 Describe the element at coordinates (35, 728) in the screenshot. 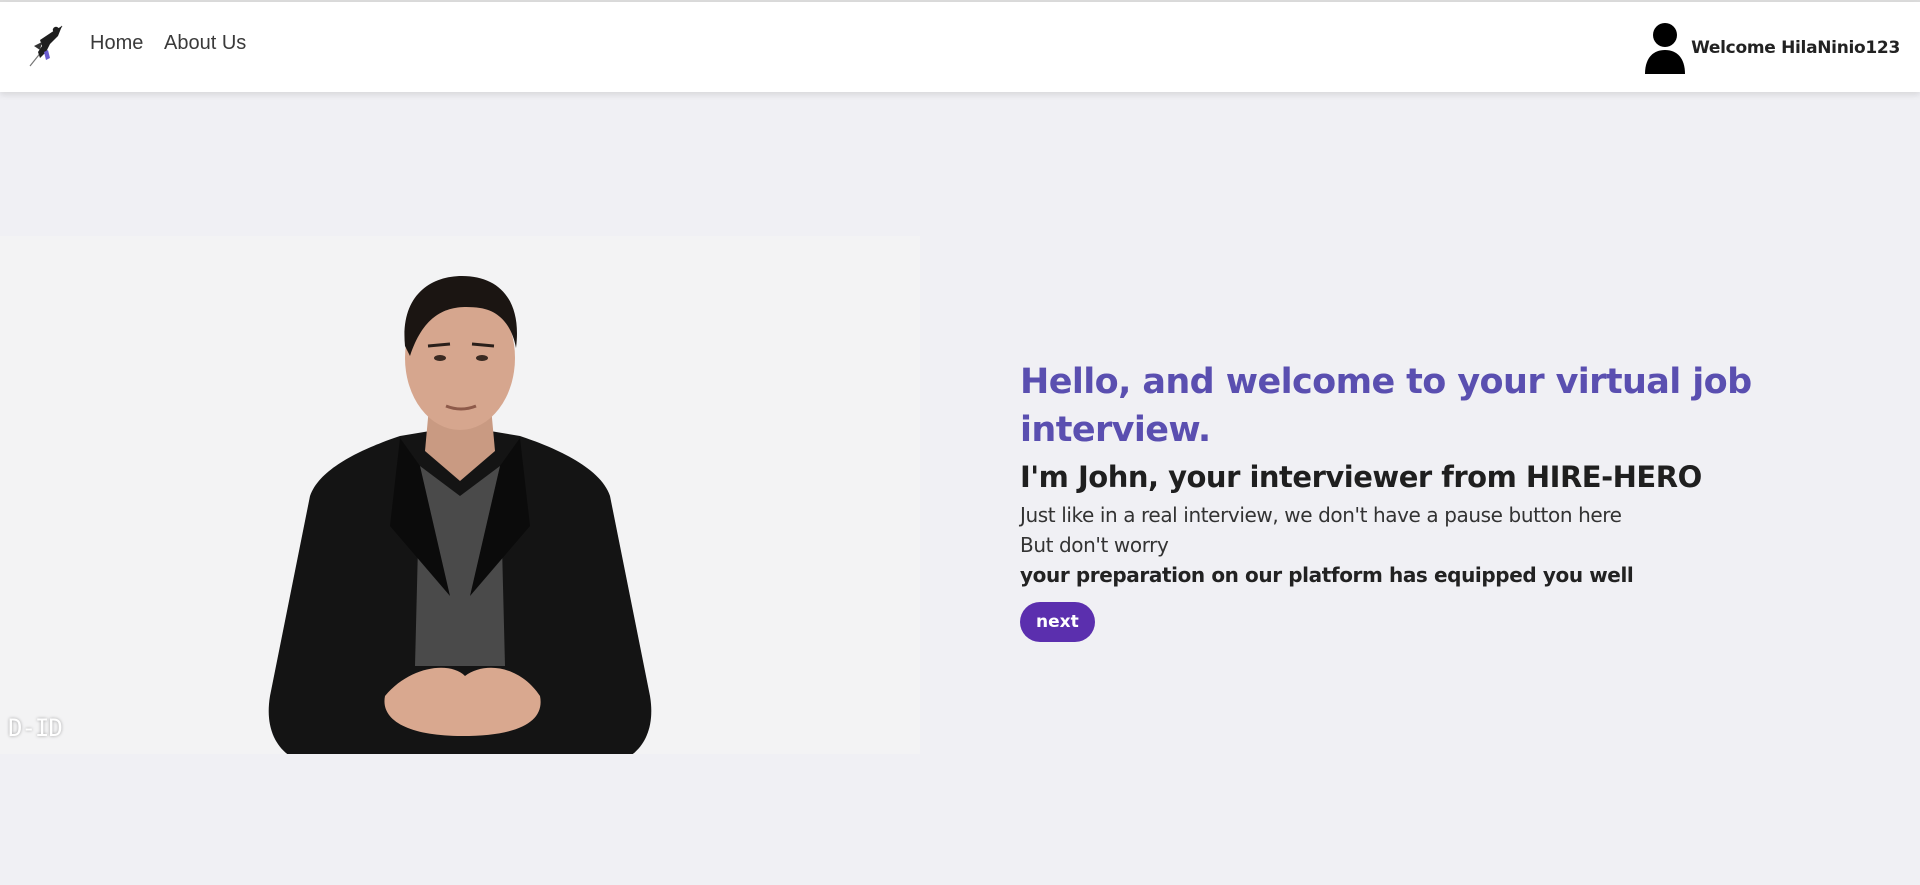

I see `did-watermark: D-ID` at that location.